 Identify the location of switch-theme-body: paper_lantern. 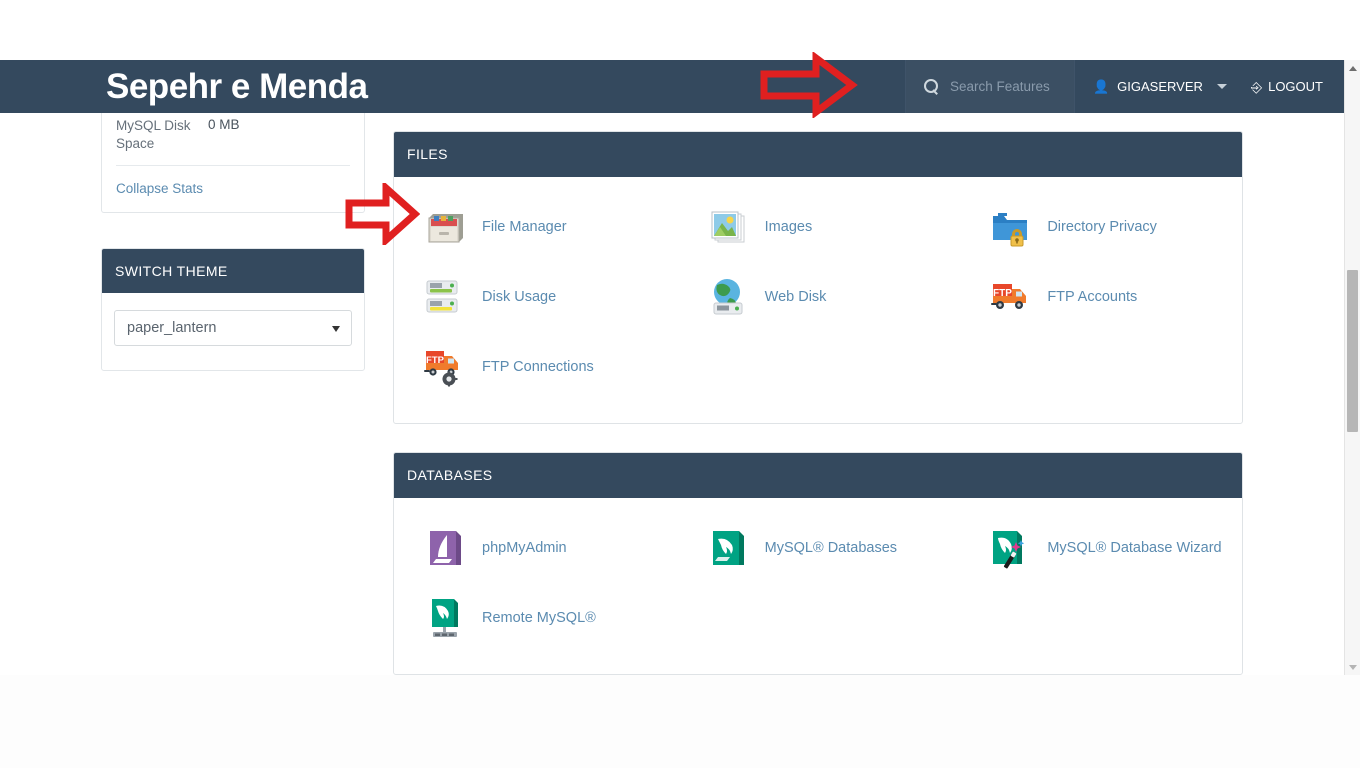
(233, 331).